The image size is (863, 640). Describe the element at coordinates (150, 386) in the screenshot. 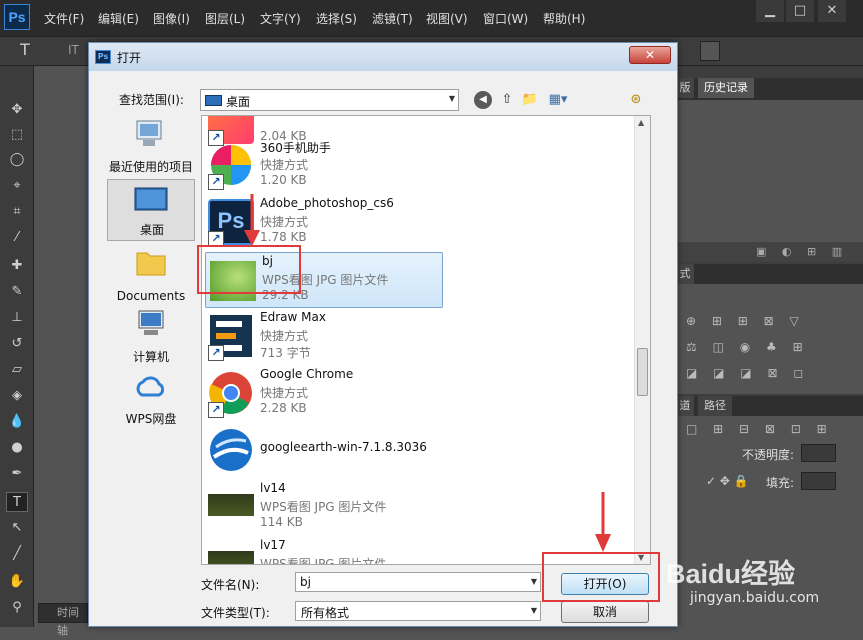

I see `cloud-icon` at that location.